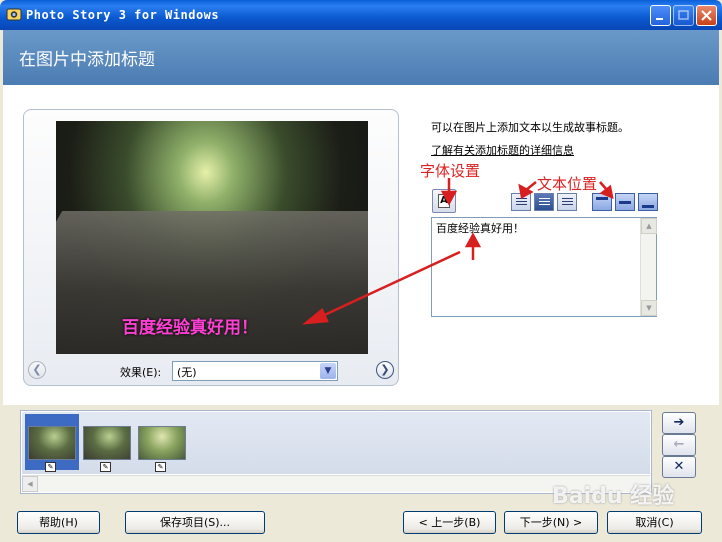 The image size is (722, 542). I want to click on arrow-left-icon: ←, so click(679, 444).